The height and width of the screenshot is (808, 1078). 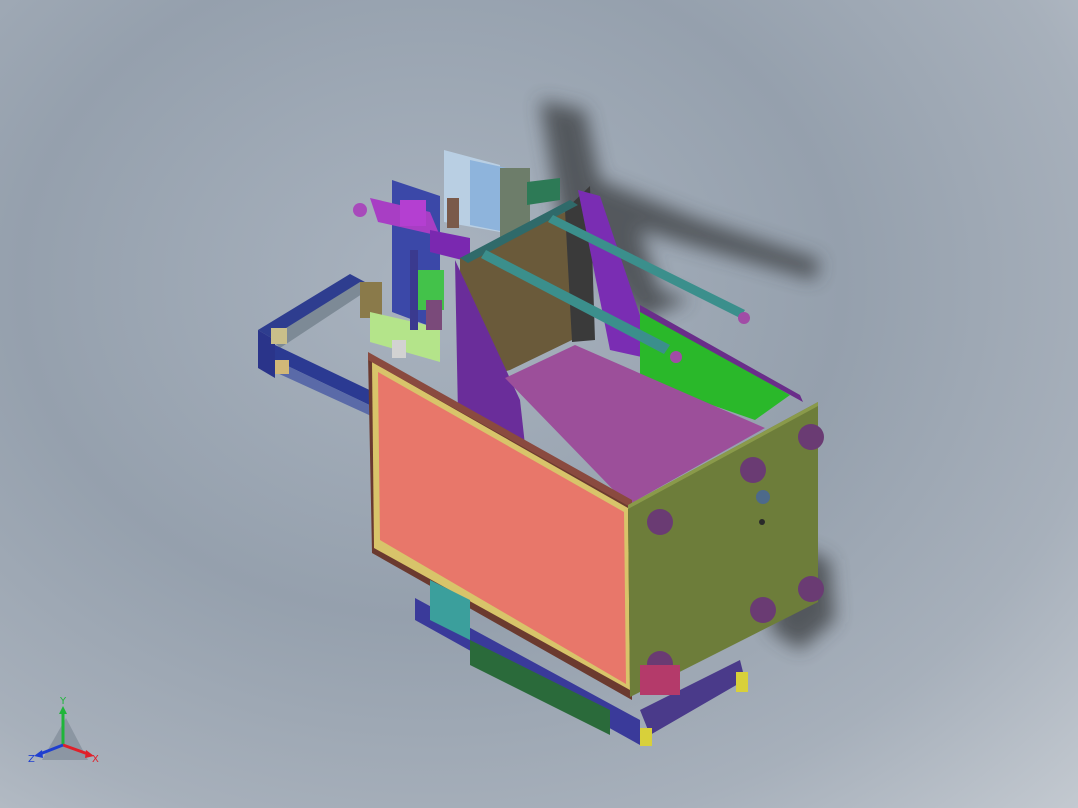 What do you see at coordinates (31, 759) in the screenshot?
I see `z-axis-label: Z` at bounding box center [31, 759].